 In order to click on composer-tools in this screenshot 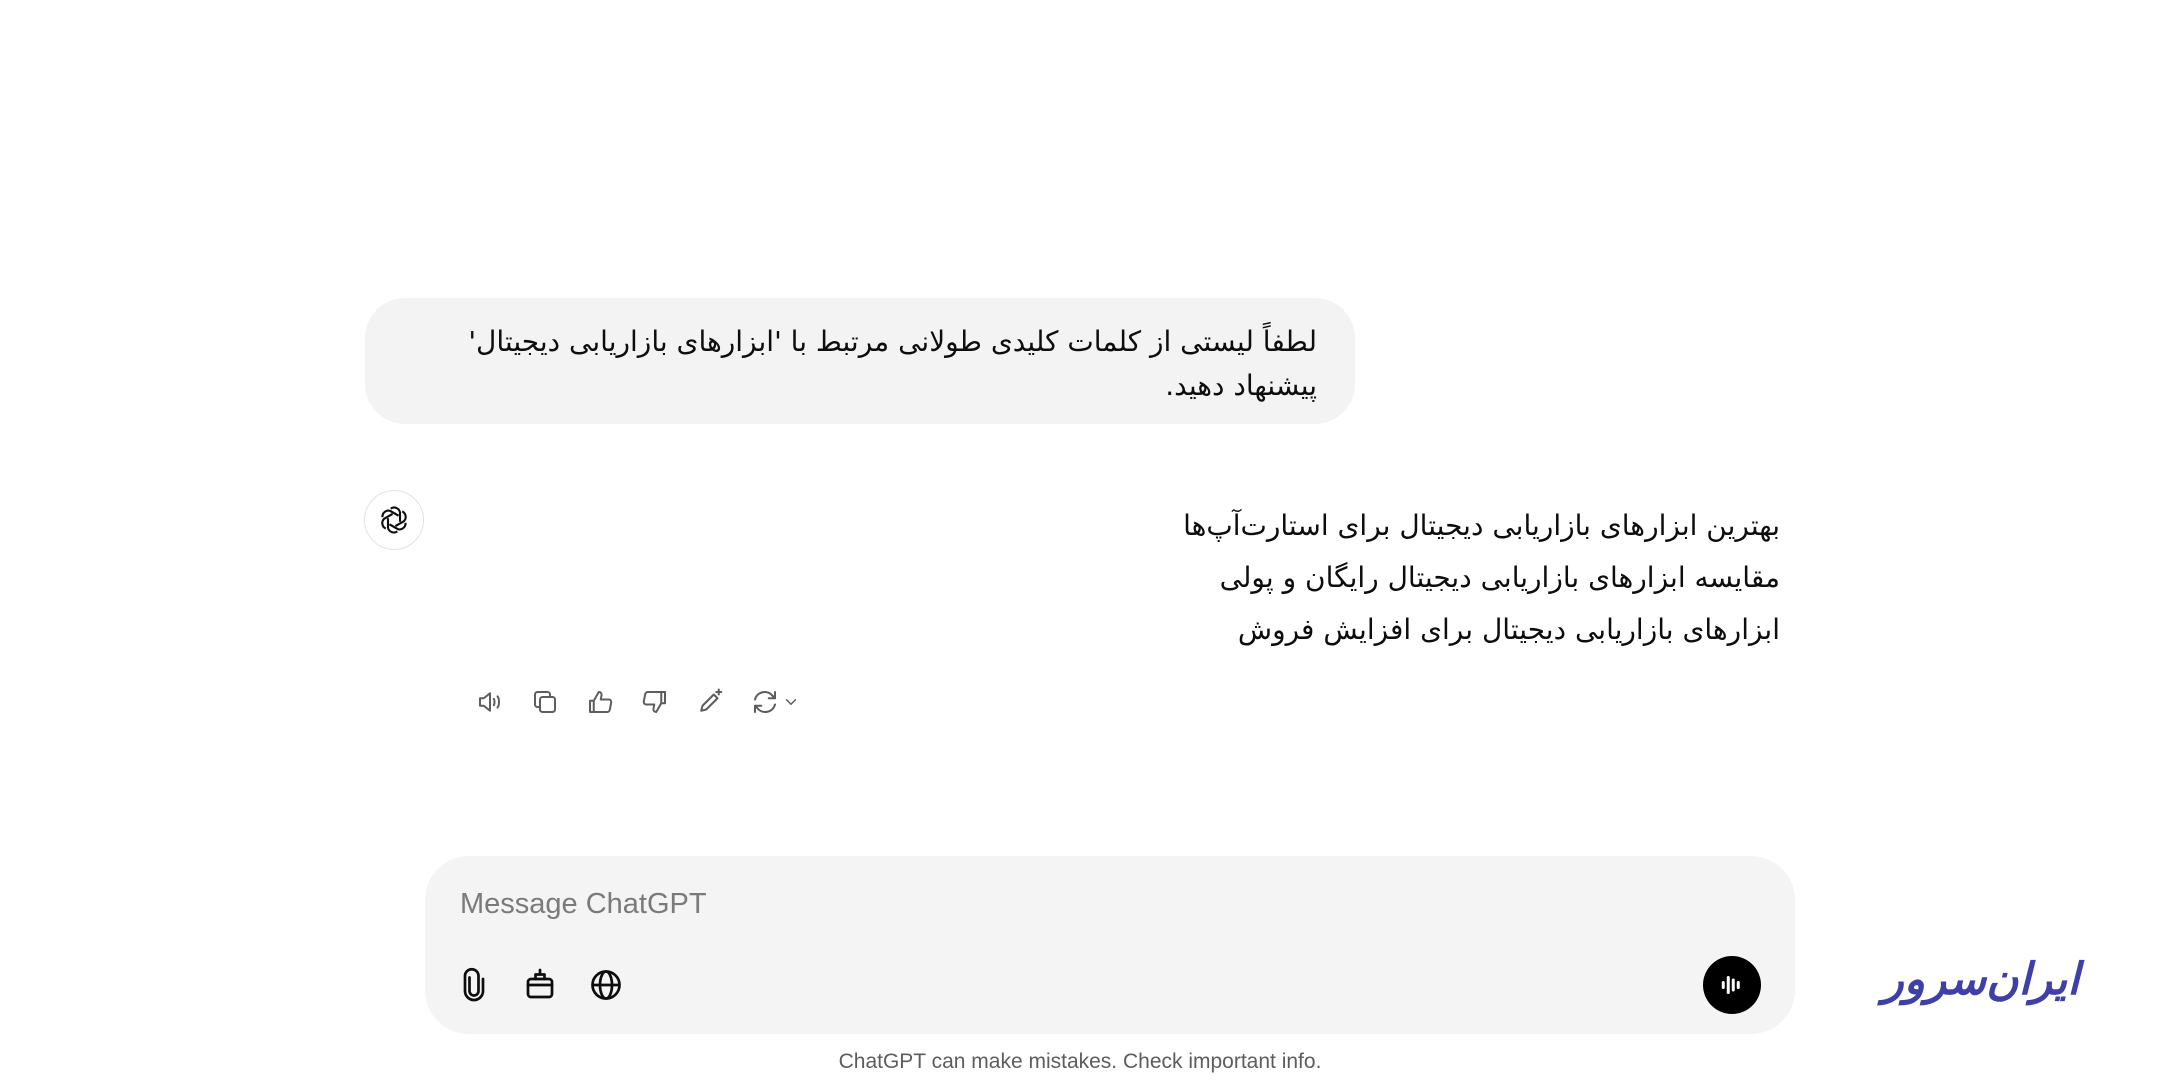, I will do `click(548, 985)`.